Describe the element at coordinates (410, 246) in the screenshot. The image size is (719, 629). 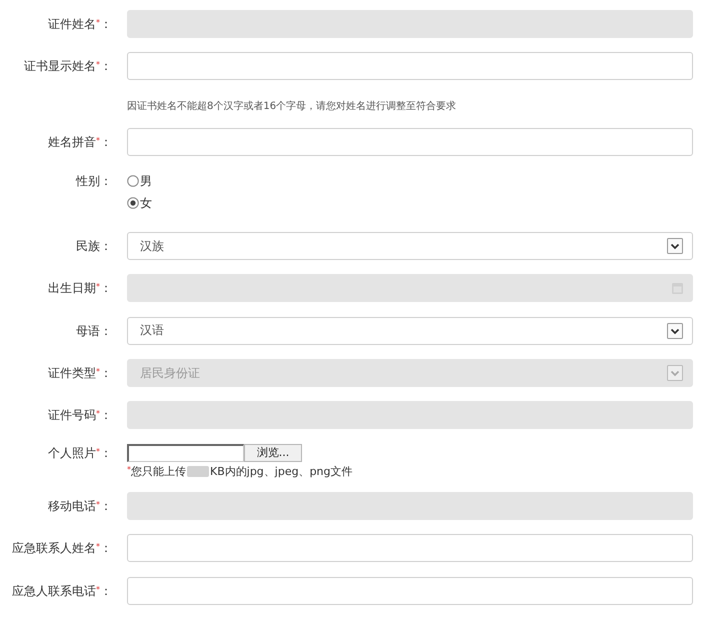
I see `select-field: 汉族` at that location.